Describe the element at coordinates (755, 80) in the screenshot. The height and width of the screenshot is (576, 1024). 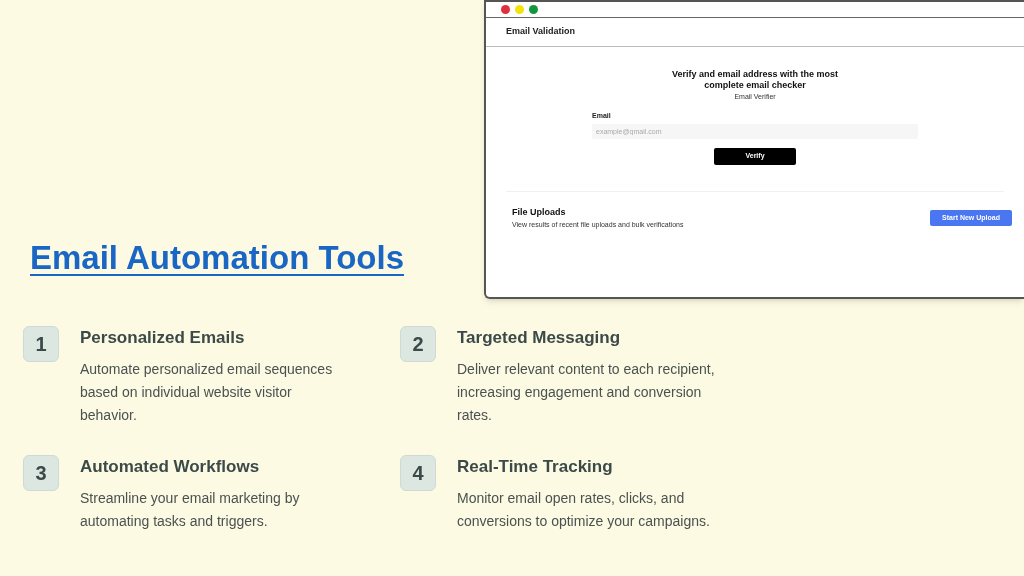
I see `verify-heading: Verify and email address with the most complete email checker` at that location.